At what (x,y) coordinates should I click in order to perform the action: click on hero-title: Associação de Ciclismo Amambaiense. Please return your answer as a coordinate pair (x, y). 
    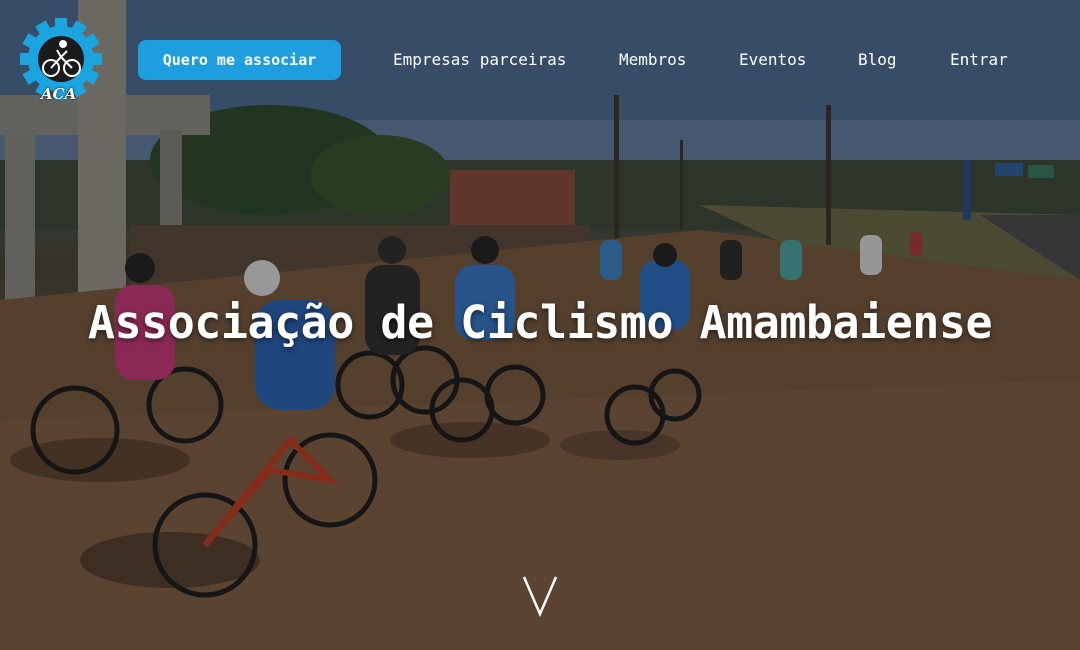
    Looking at the image, I should click on (540, 322).